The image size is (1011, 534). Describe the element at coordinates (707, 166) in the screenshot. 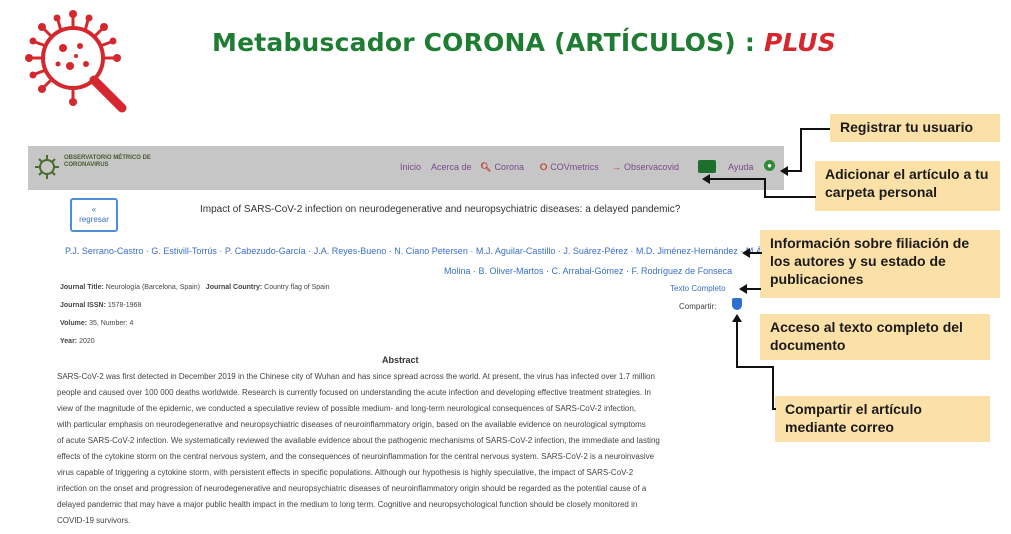

I see `folder-icon` at that location.